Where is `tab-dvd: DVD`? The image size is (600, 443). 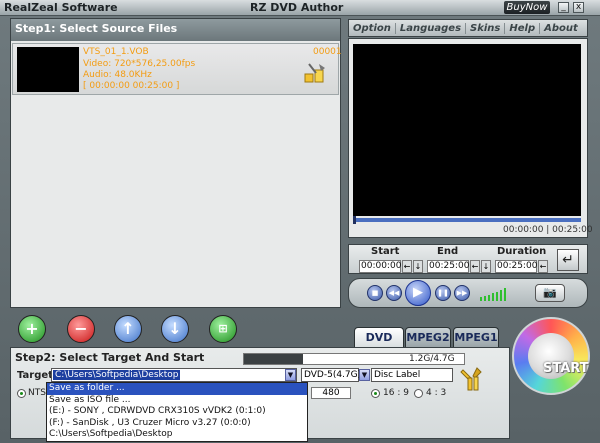
tab-dvd: DVD is located at coordinates (379, 337).